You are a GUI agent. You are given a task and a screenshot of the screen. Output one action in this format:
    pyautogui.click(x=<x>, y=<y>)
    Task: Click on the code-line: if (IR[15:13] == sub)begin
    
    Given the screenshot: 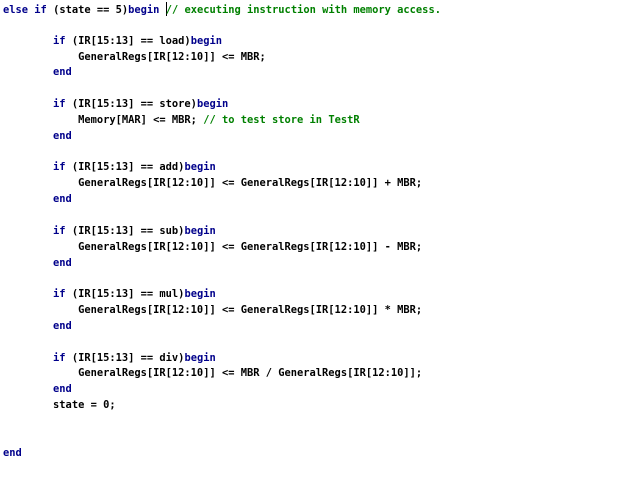 What is the action you would take?
    pyautogui.click(x=222, y=232)
    